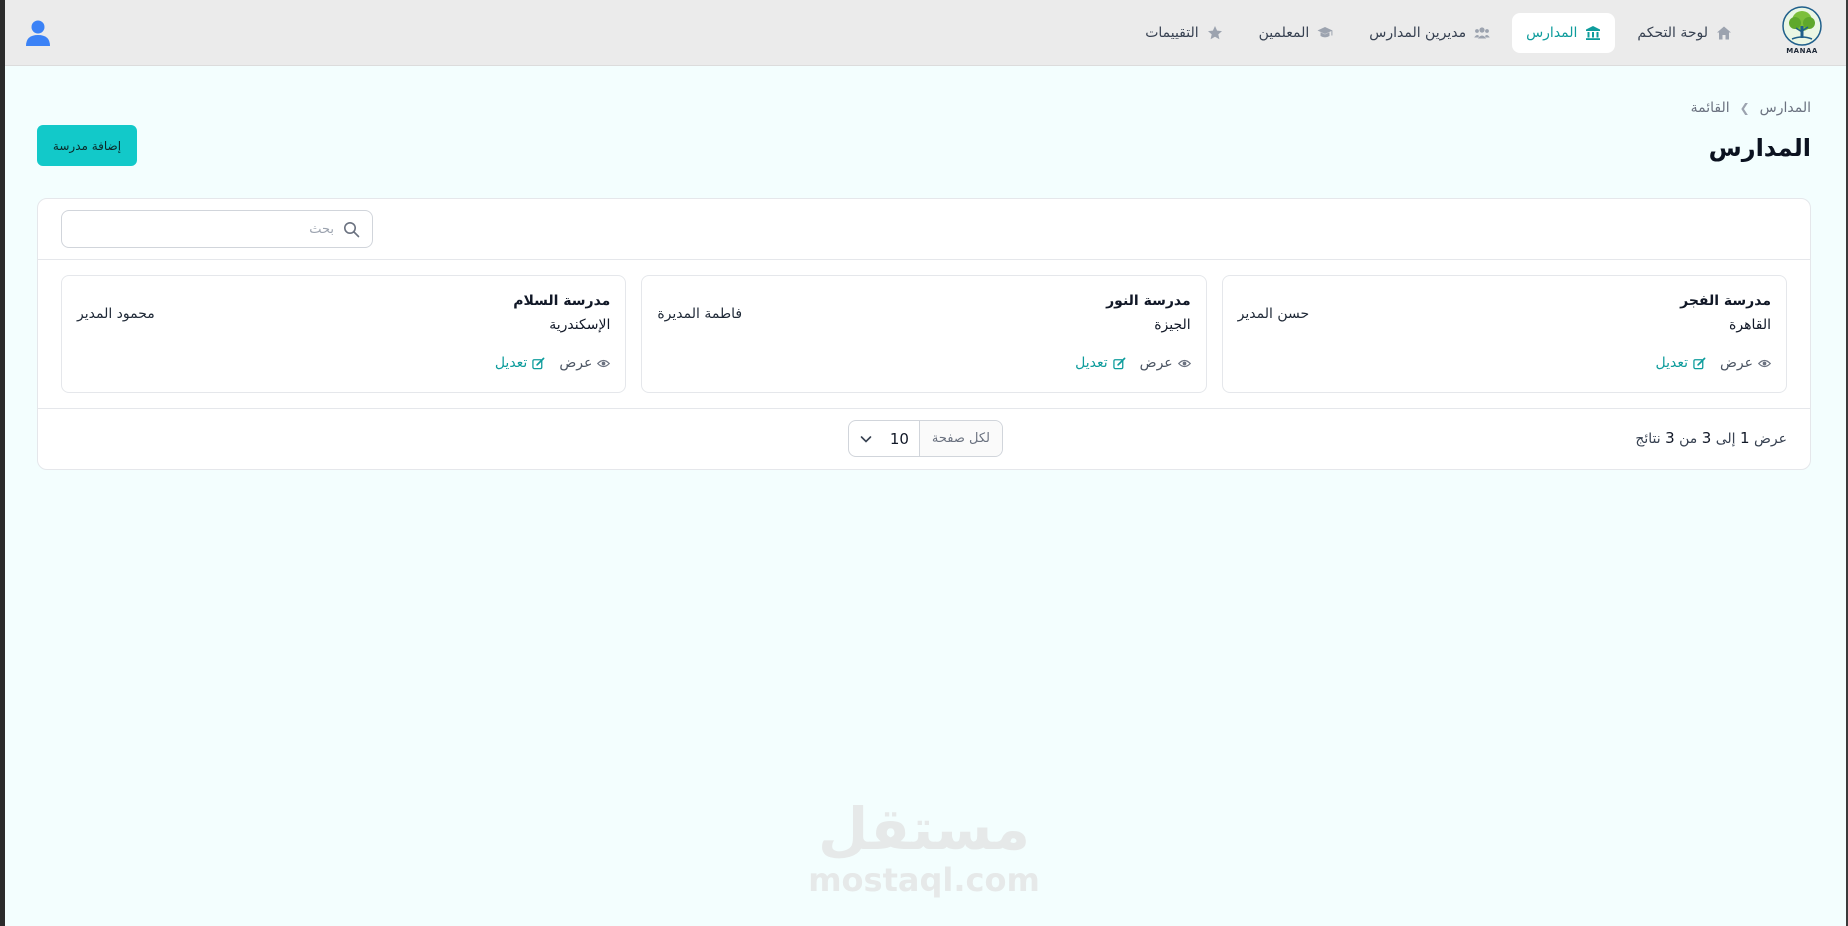  I want to click on nav-item-school-managers: مديرين المدارس, so click(1429, 33).